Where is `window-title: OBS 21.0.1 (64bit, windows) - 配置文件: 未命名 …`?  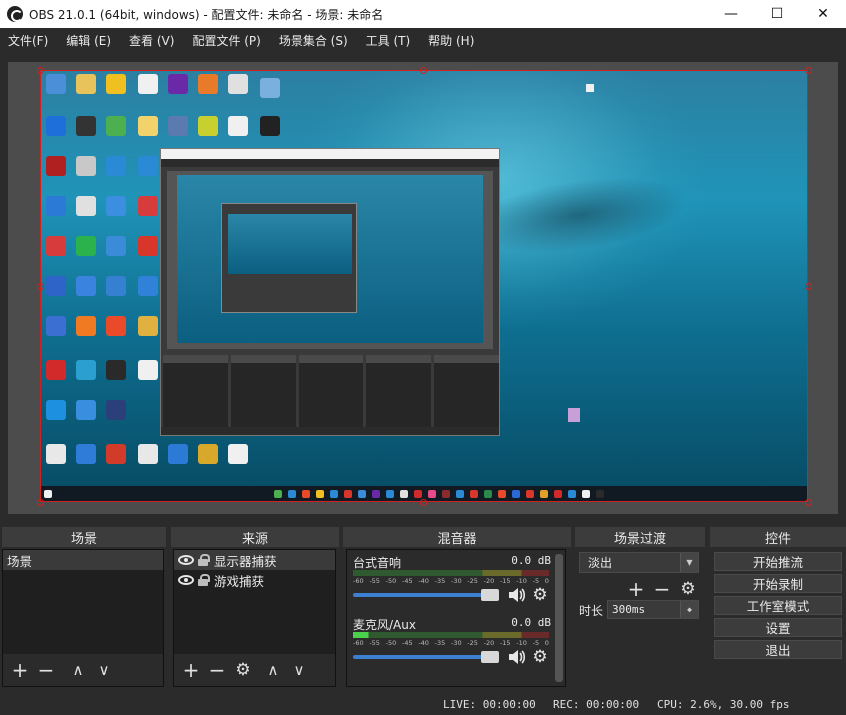 window-title: OBS 21.0.1 (64bit, windows) - 配置文件: 未命名 … is located at coordinates (206, 14).